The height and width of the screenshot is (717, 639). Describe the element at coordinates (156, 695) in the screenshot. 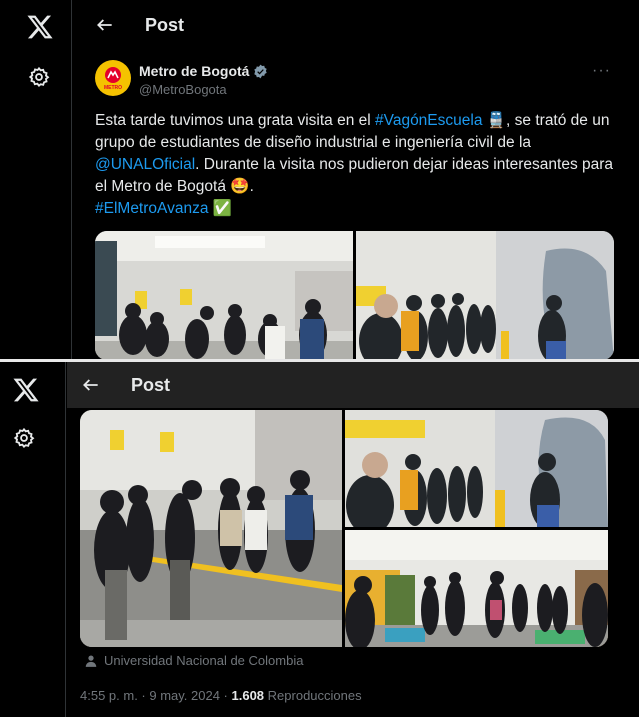

I see `post-time: 4:55 p. m. · 9 may. 2024 ·` at that location.